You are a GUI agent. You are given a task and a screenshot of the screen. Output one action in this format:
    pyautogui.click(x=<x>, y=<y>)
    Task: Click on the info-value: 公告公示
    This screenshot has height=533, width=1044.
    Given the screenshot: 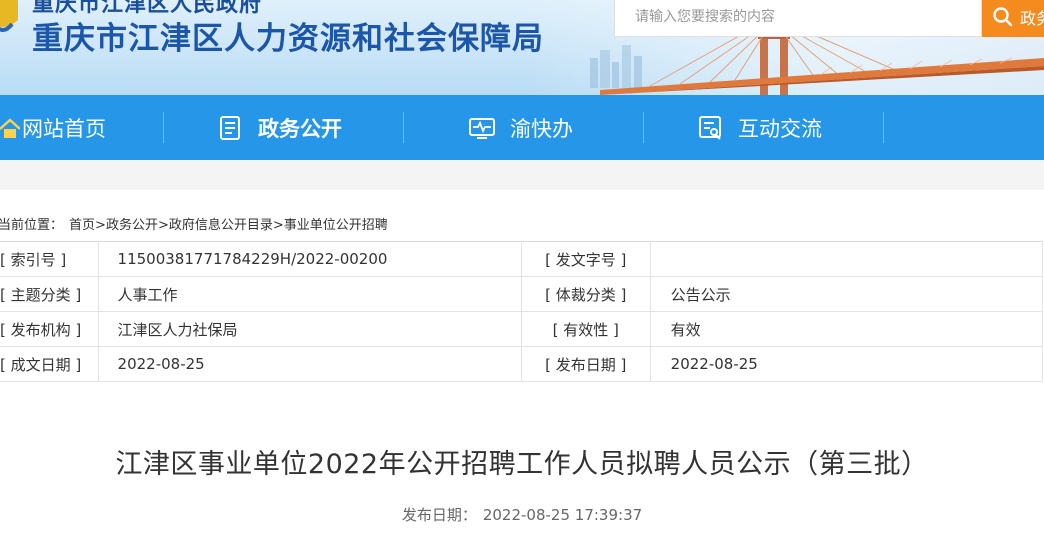 What is the action you would take?
    pyautogui.click(x=846, y=294)
    